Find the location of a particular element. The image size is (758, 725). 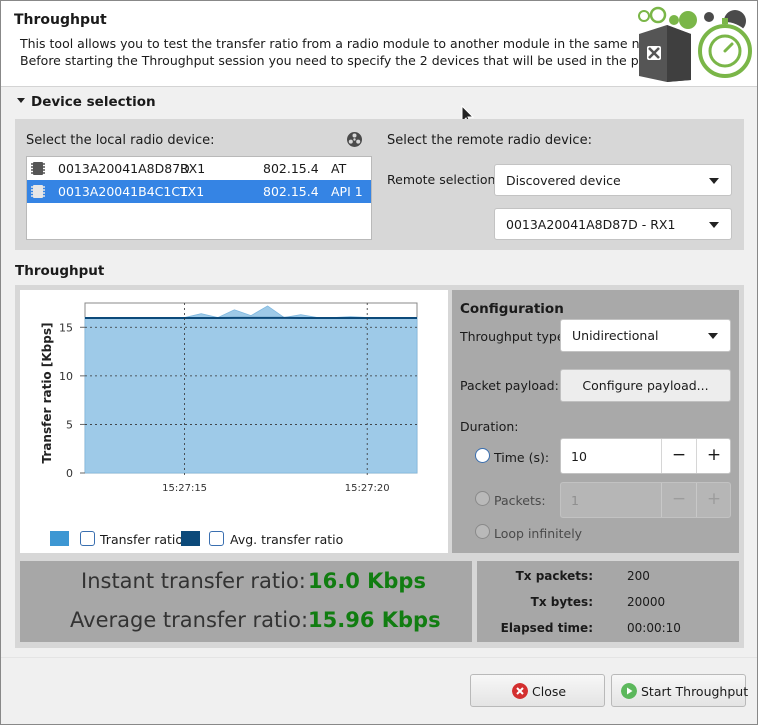

average-transfer-ratio-label: Average transfer ratio: is located at coordinates (189, 620).